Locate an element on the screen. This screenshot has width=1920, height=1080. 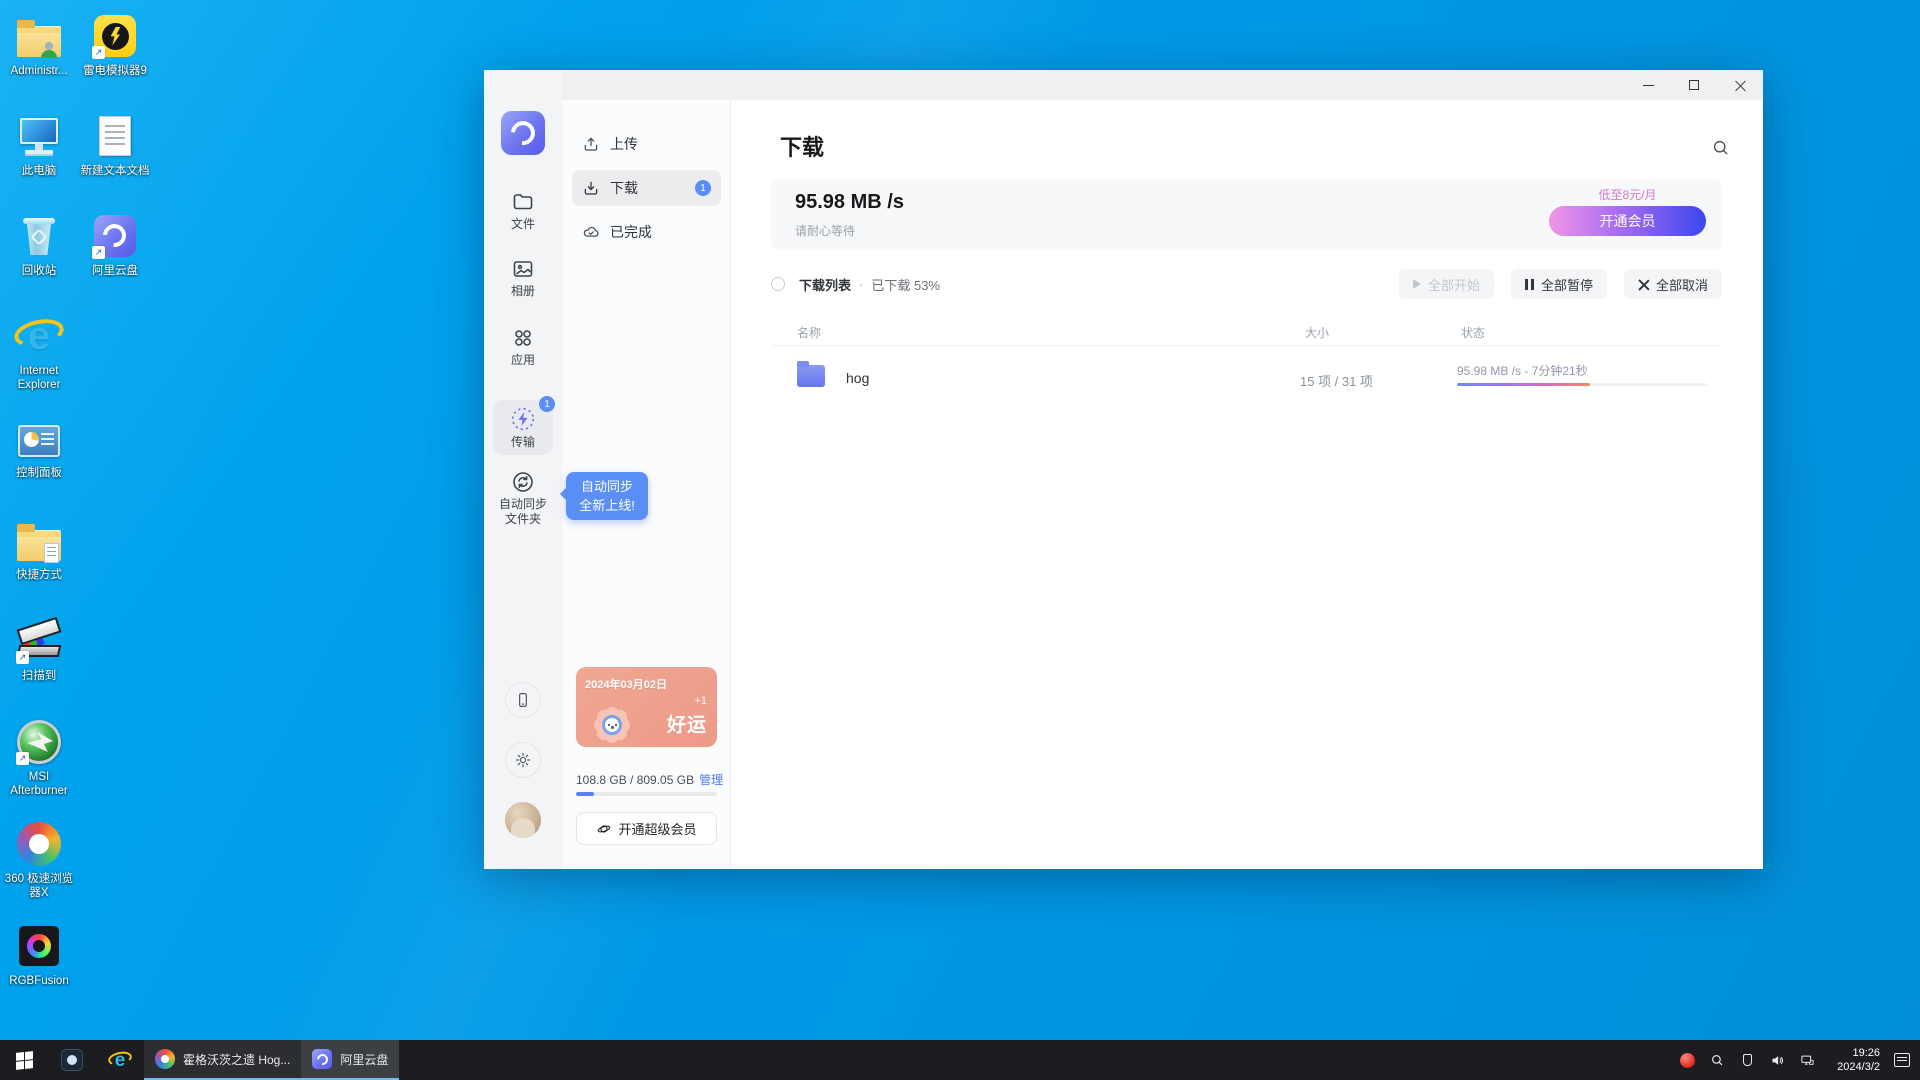
tray-app-icon is located at coordinates (1747, 1060).